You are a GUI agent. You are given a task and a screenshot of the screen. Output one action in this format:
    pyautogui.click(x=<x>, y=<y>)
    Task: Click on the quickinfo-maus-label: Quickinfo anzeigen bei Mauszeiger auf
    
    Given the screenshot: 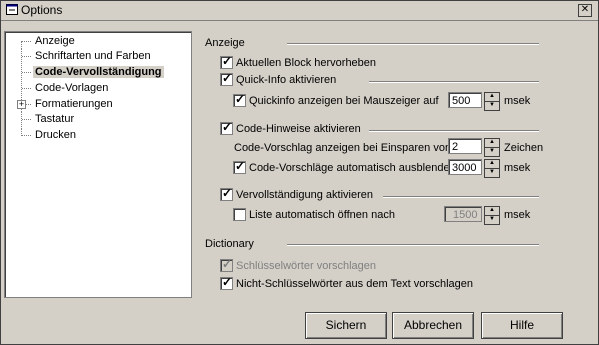 What is the action you would take?
    pyautogui.click(x=344, y=101)
    